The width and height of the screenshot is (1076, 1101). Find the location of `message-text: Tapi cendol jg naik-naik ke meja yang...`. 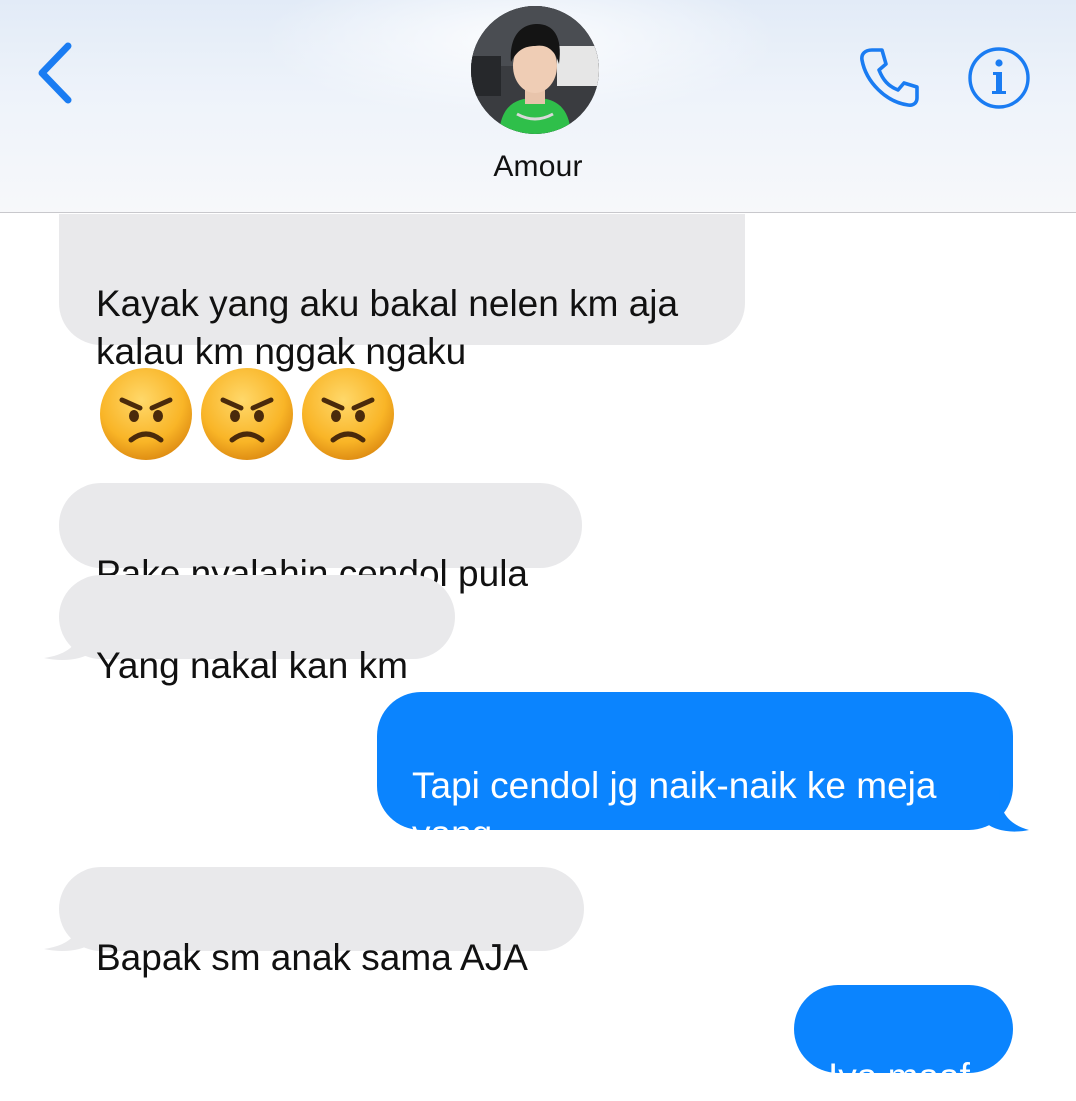

message-text: Tapi cendol jg naik-naik ke meja yang... is located at coordinates (674, 809).